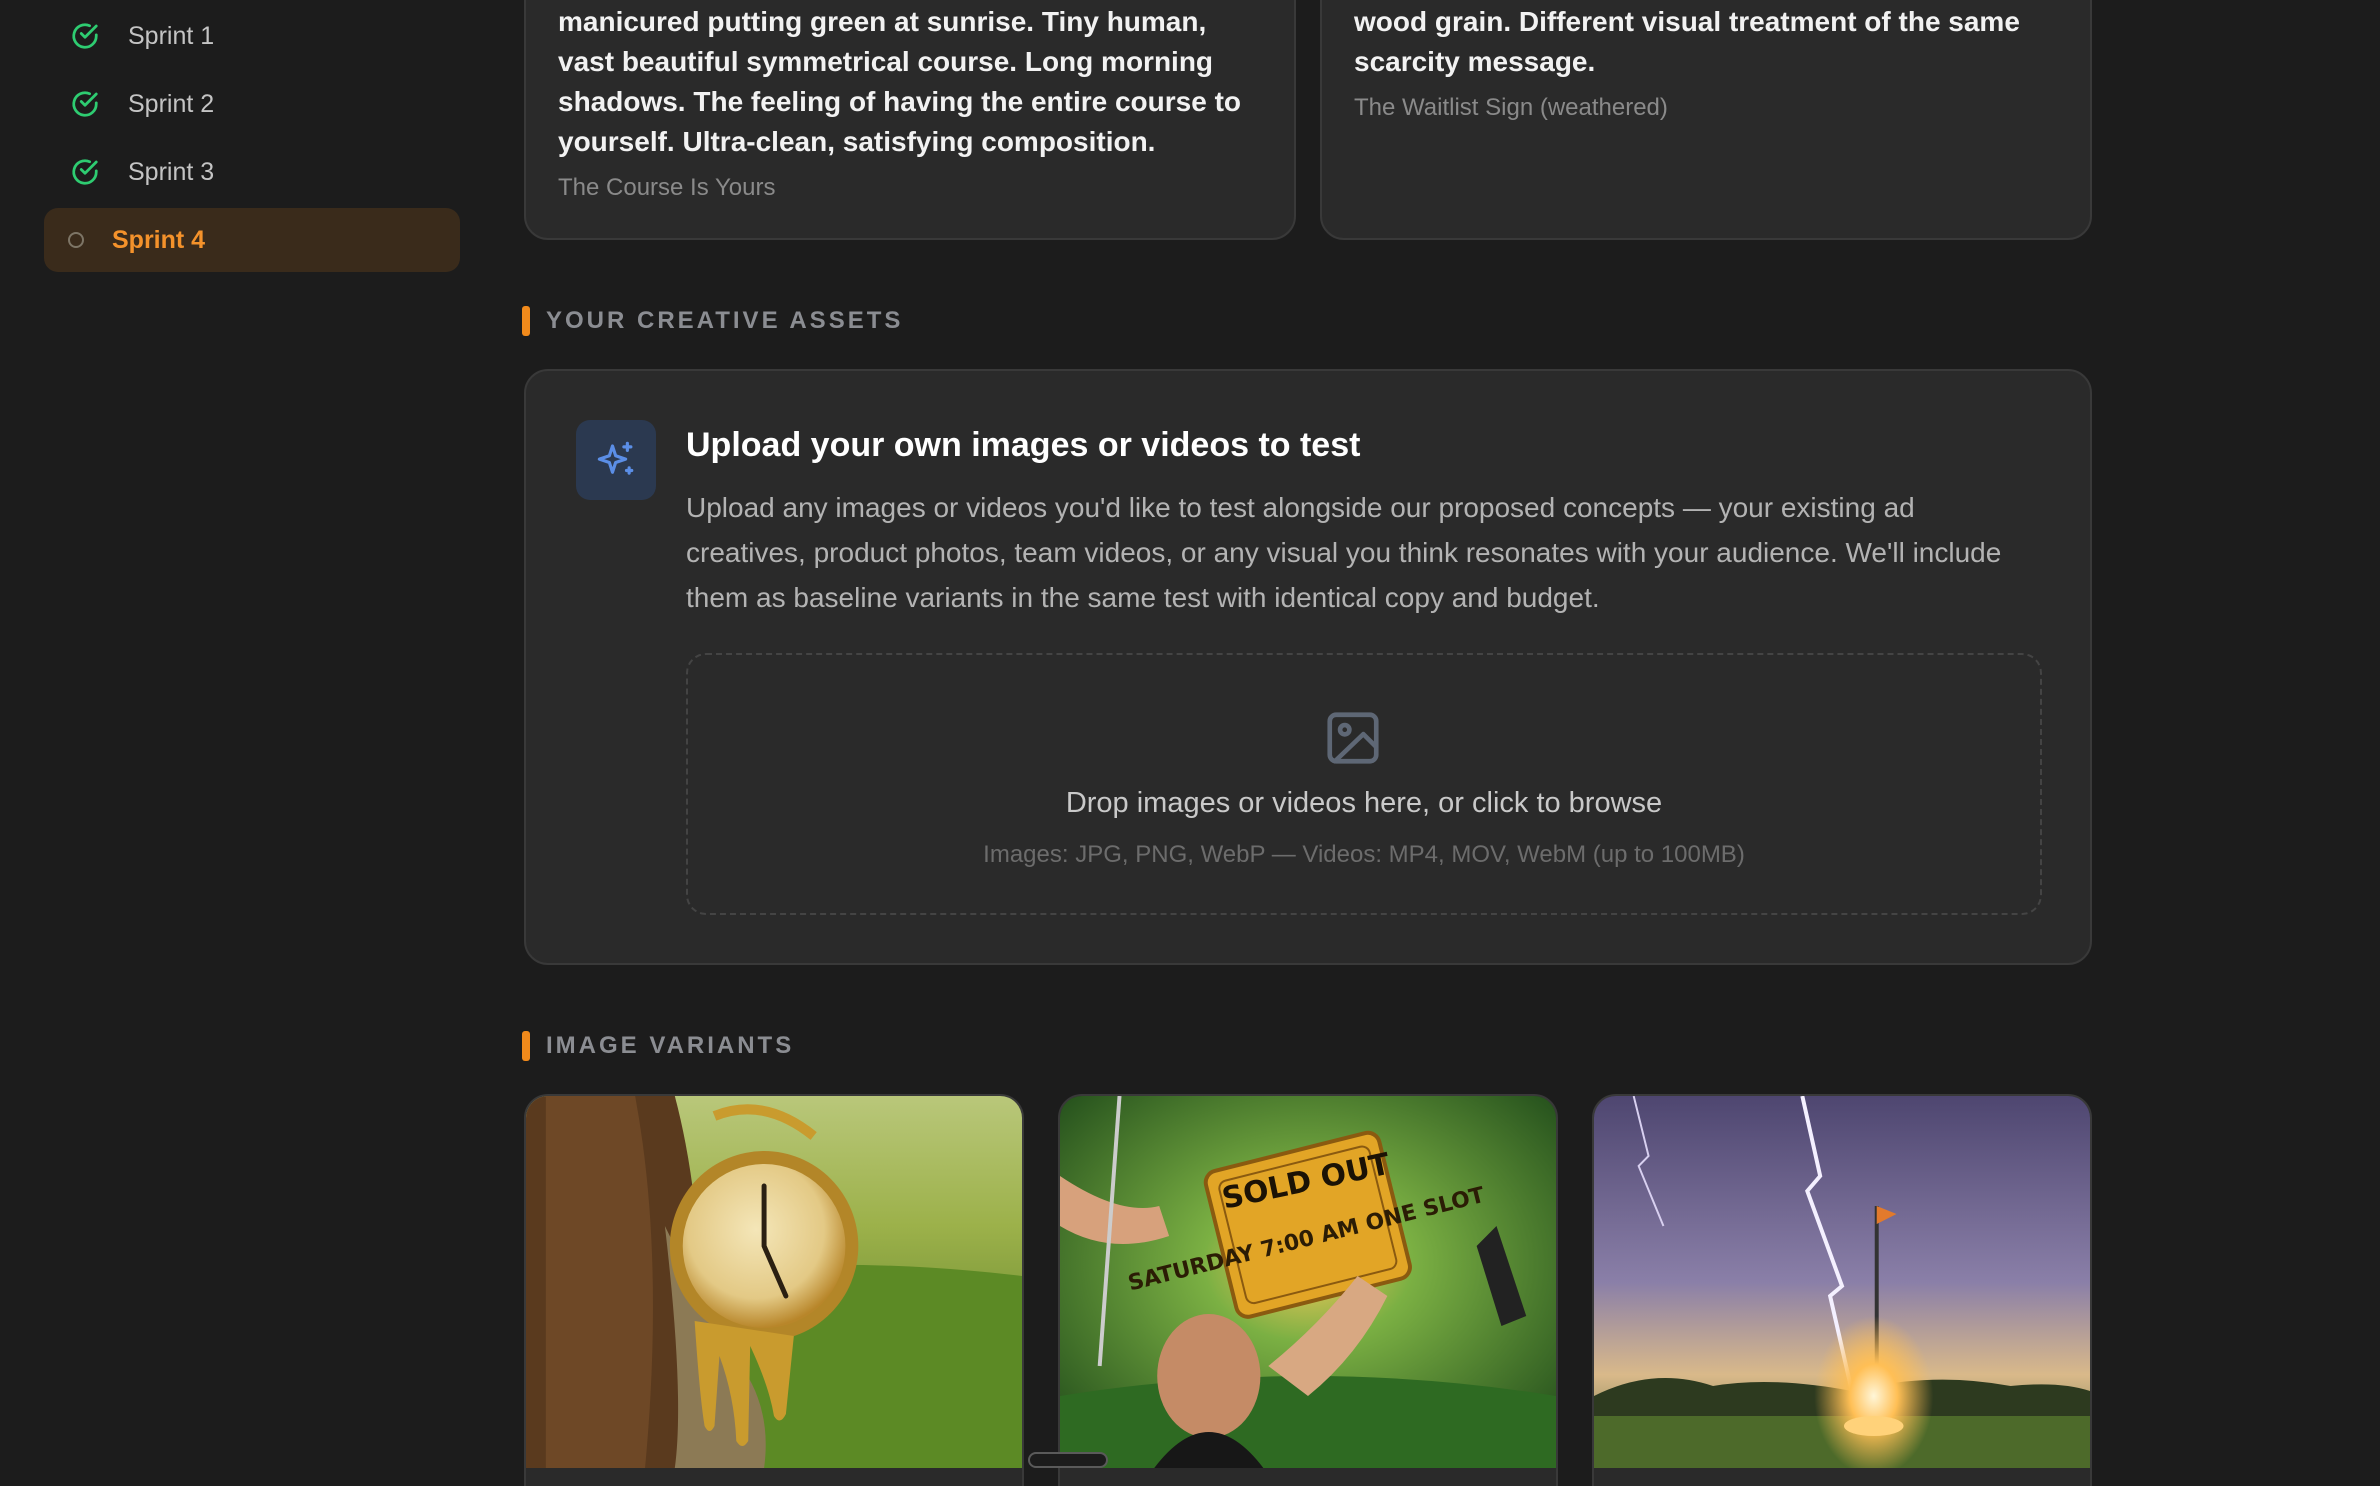 The width and height of the screenshot is (2380, 1486). What do you see at coordinates (1023, 445) in the screenshot?
I see `upload-title: Upload your own images or videos to test` at bounding box center [1023, 445].